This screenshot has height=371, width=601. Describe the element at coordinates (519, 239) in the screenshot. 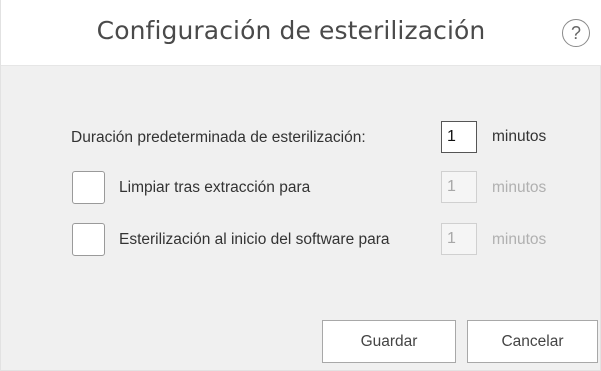

I see `sterilize-on-startup-unit: minutos` at that location.